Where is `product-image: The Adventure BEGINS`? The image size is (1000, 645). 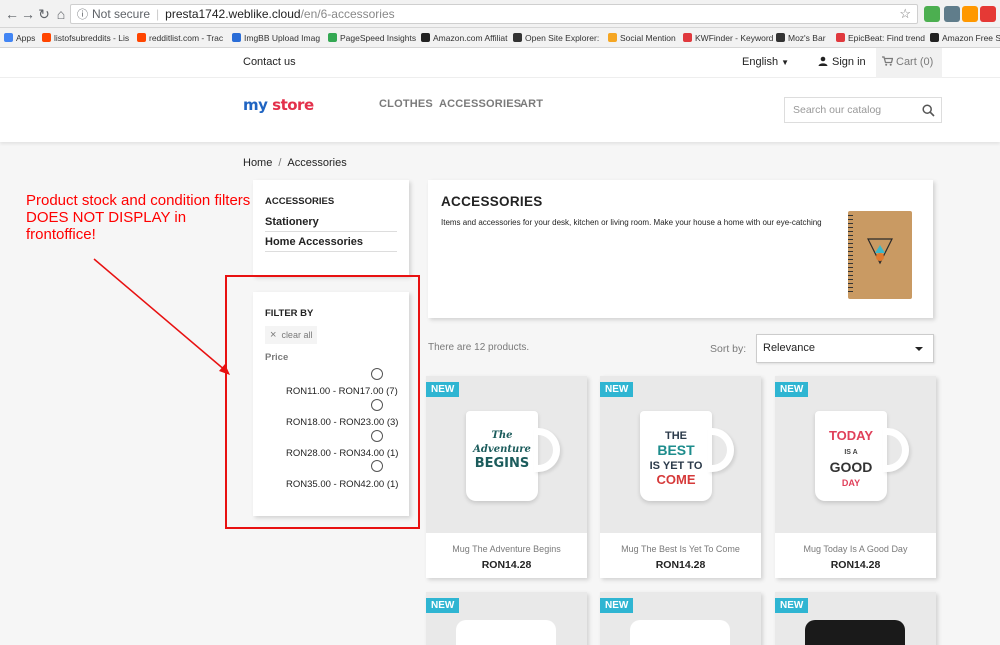
product-image: The Adventure BEGINS is located at coordinates (506, 454).